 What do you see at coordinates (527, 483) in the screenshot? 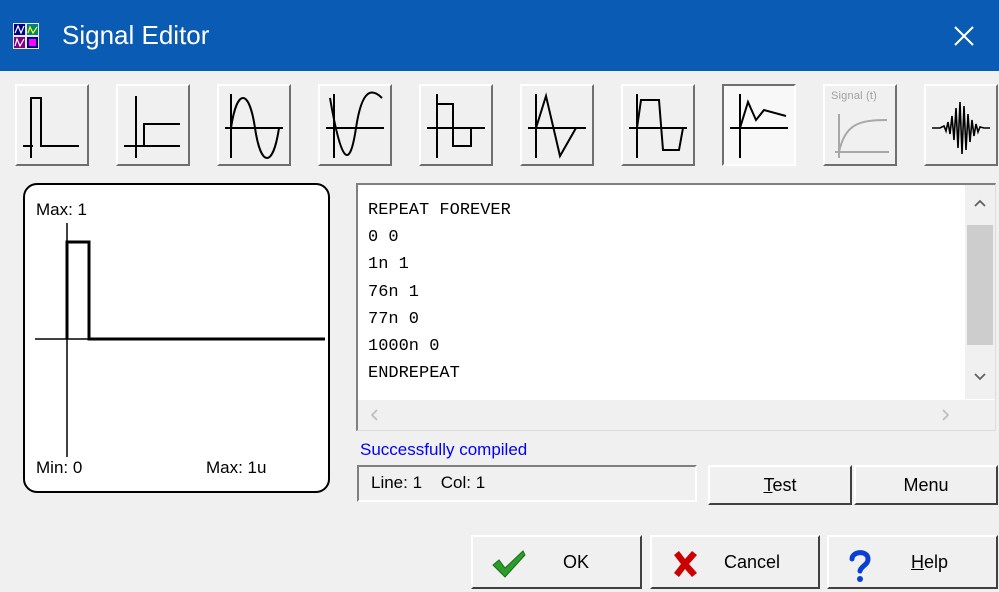
I see `cursor-position-statusbar: Line: 1 Col: 1` at bounding box center [527, 483].